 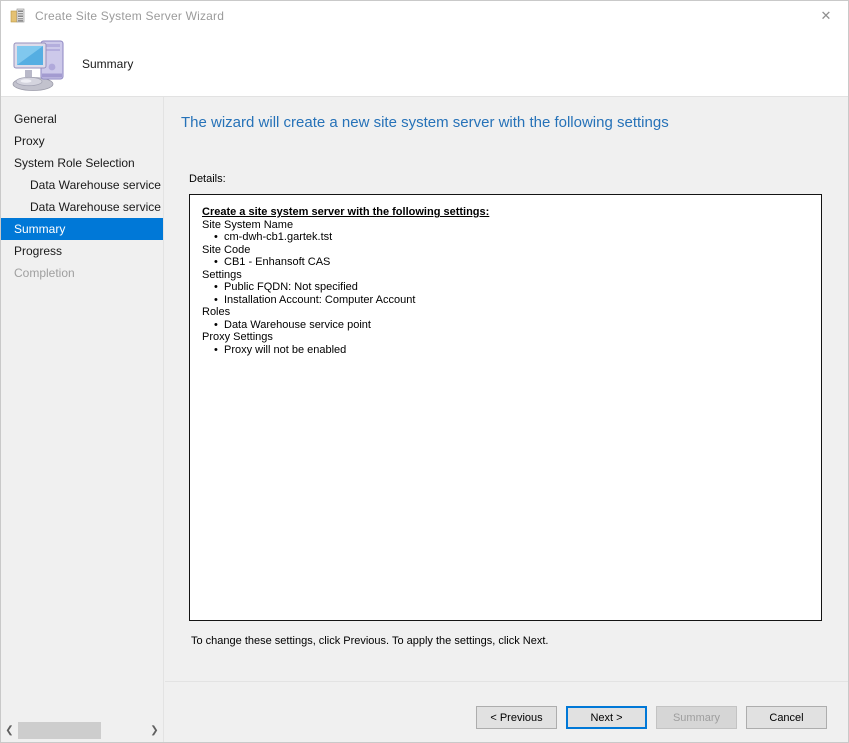 I want to click on sidebar-item-system-role-selection: System Role Selection, so click(x=82, y=163).